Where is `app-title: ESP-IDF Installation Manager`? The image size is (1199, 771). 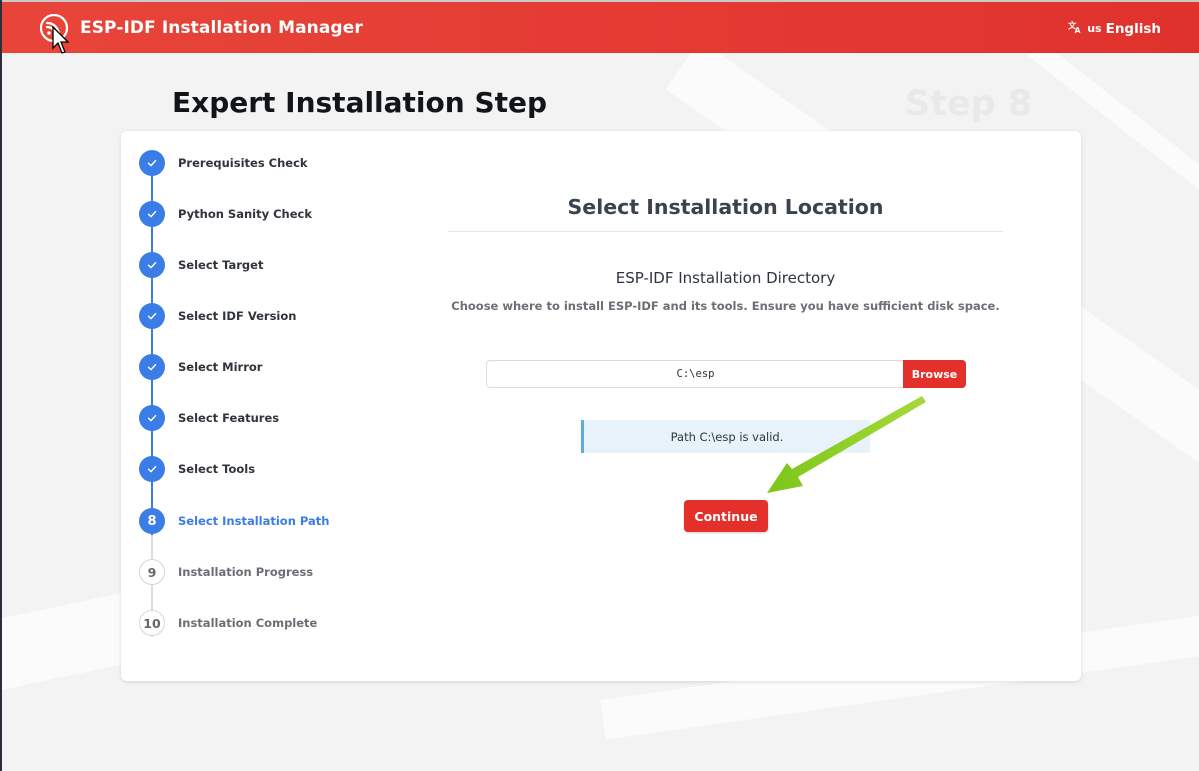
app-title: ESP-IDF Installation Manager is located at coordinates (221, 28).